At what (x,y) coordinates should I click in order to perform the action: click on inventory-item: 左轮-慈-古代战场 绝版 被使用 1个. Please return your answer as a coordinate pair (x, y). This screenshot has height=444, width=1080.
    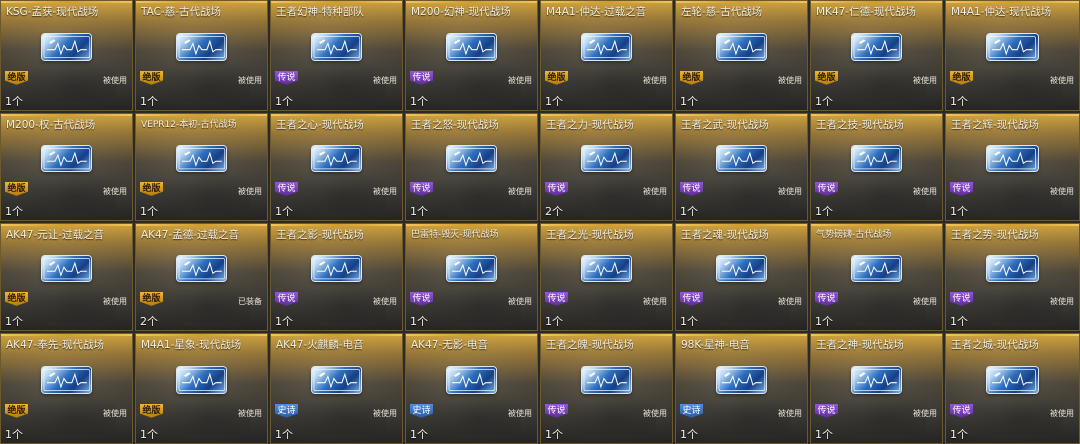
    Looking at the image, I should click on (741, 55).